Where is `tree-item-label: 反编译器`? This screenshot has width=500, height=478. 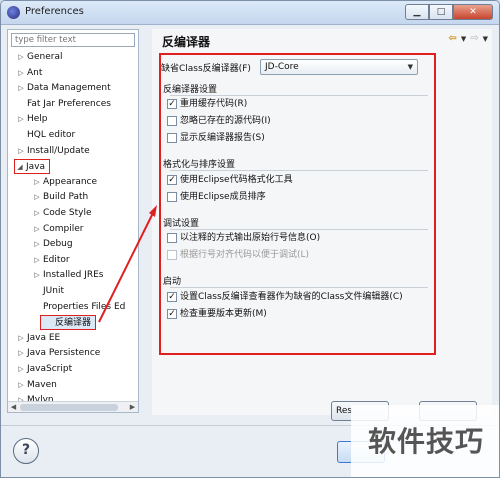 tree-item-label: 反编译器 is located at coordinates (73, 323).